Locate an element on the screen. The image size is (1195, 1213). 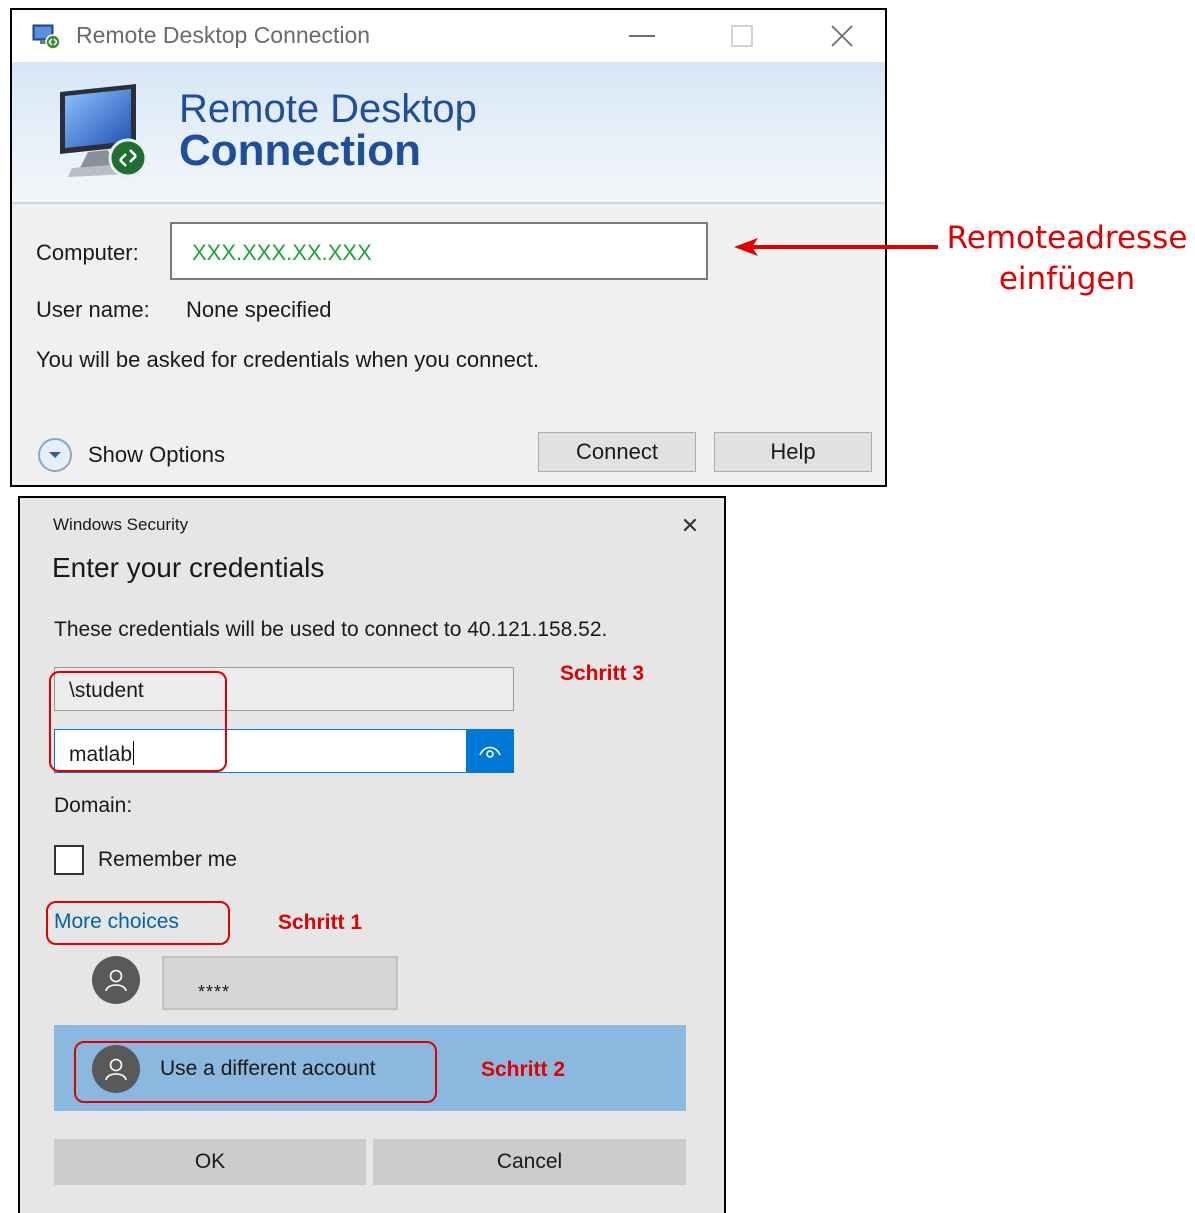
eye-icon is located at coordinates (490, 752).